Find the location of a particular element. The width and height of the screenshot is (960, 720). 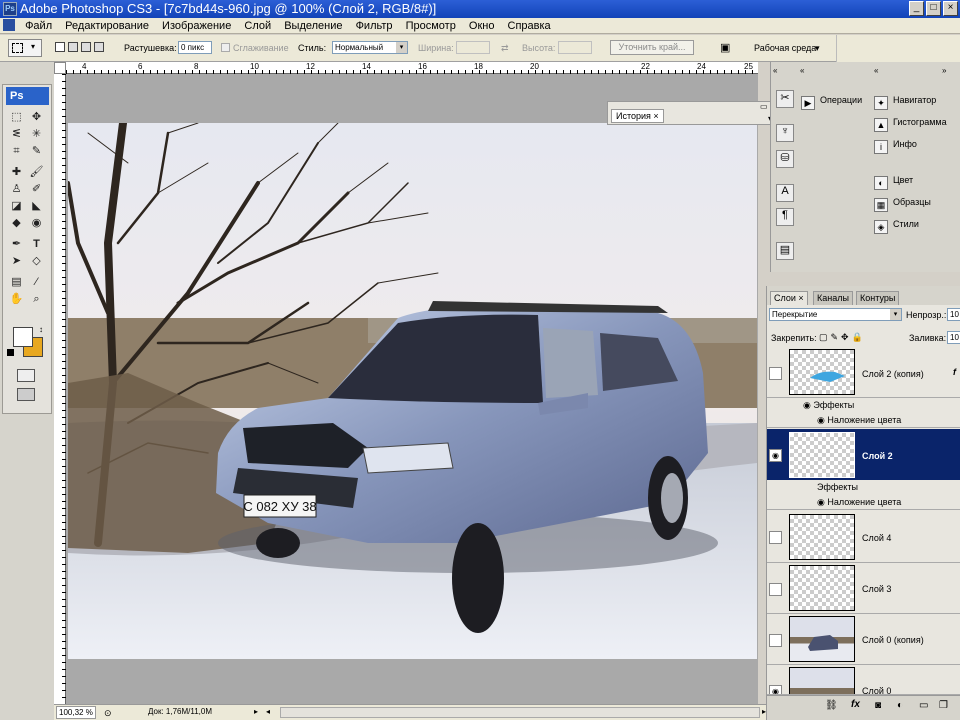

clone-source-icon: ⛁ is located at coordinates (785, 159).